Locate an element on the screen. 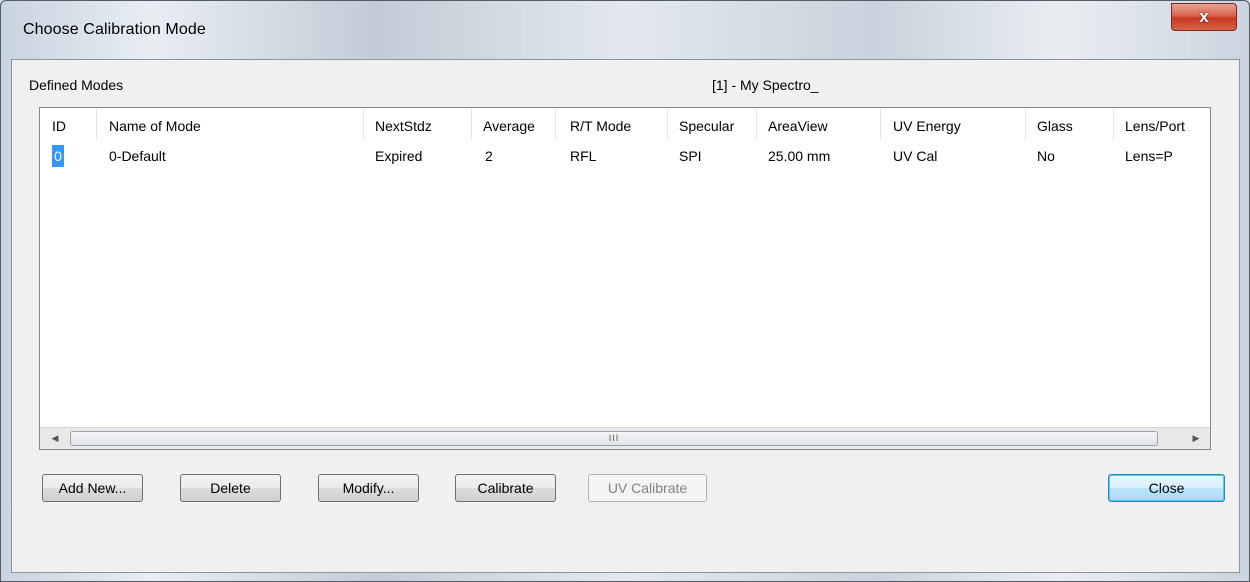  grip-icon: III is located at coordinates (614, 438).